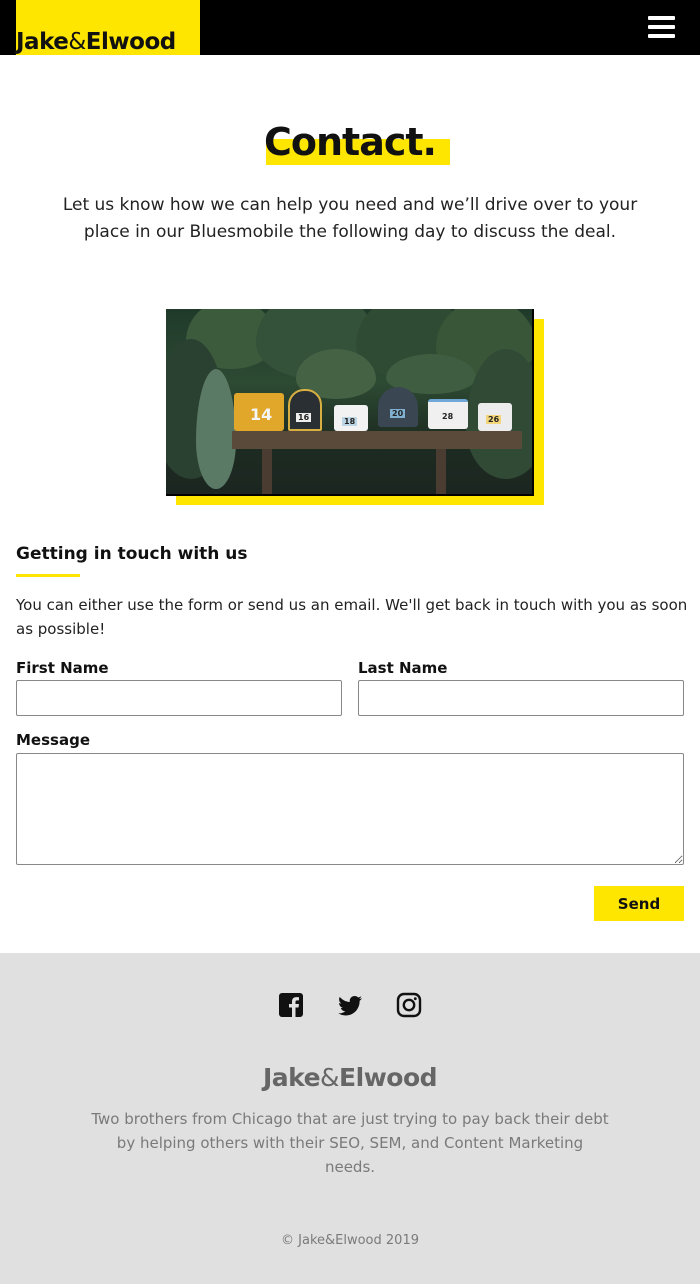 This screenshot has height=1284, width=700. Describe the element at coordinates (261, 414) in the screenshot. I see `mailbox-number: 14` at that location.